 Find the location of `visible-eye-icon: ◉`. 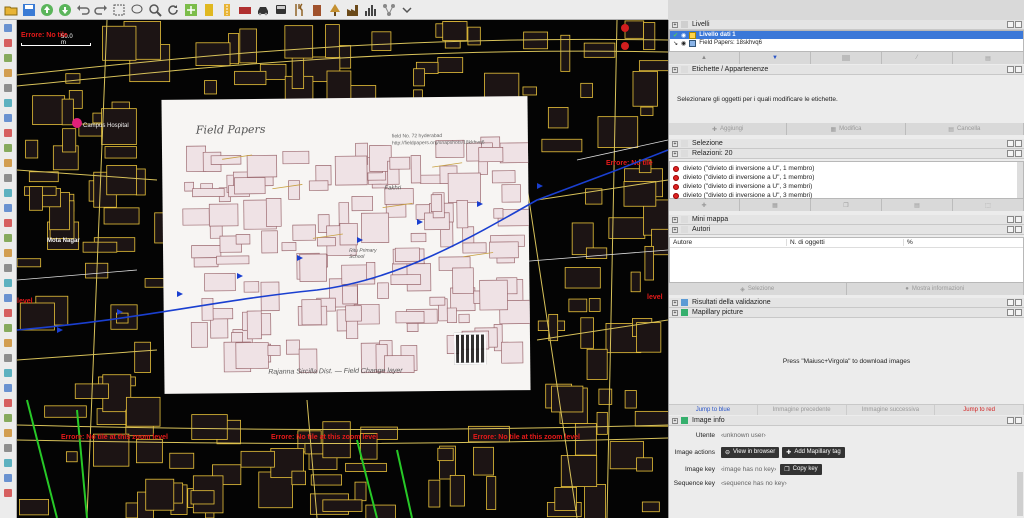

visible-eye-icon: ◉ is located at coordinates (683, 35).